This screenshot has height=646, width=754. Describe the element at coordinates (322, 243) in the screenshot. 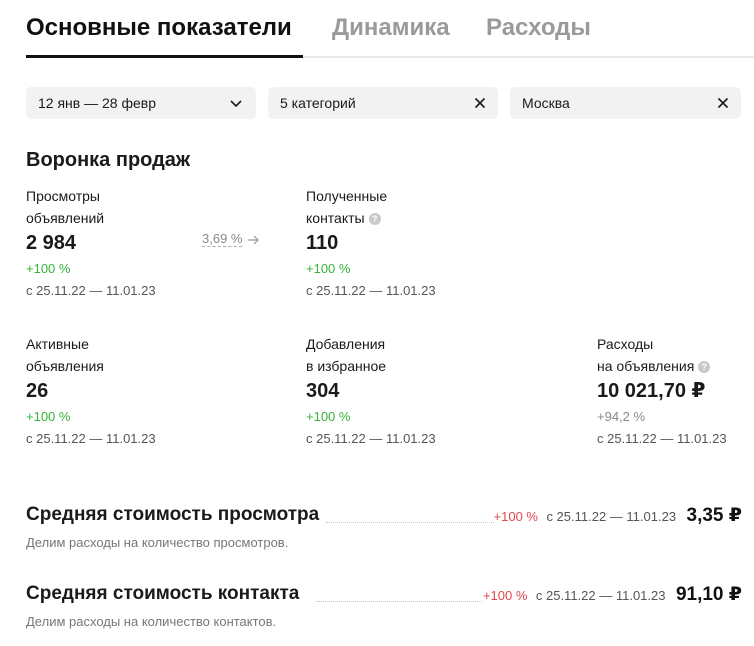

I see `metric-value: 110` at that location.